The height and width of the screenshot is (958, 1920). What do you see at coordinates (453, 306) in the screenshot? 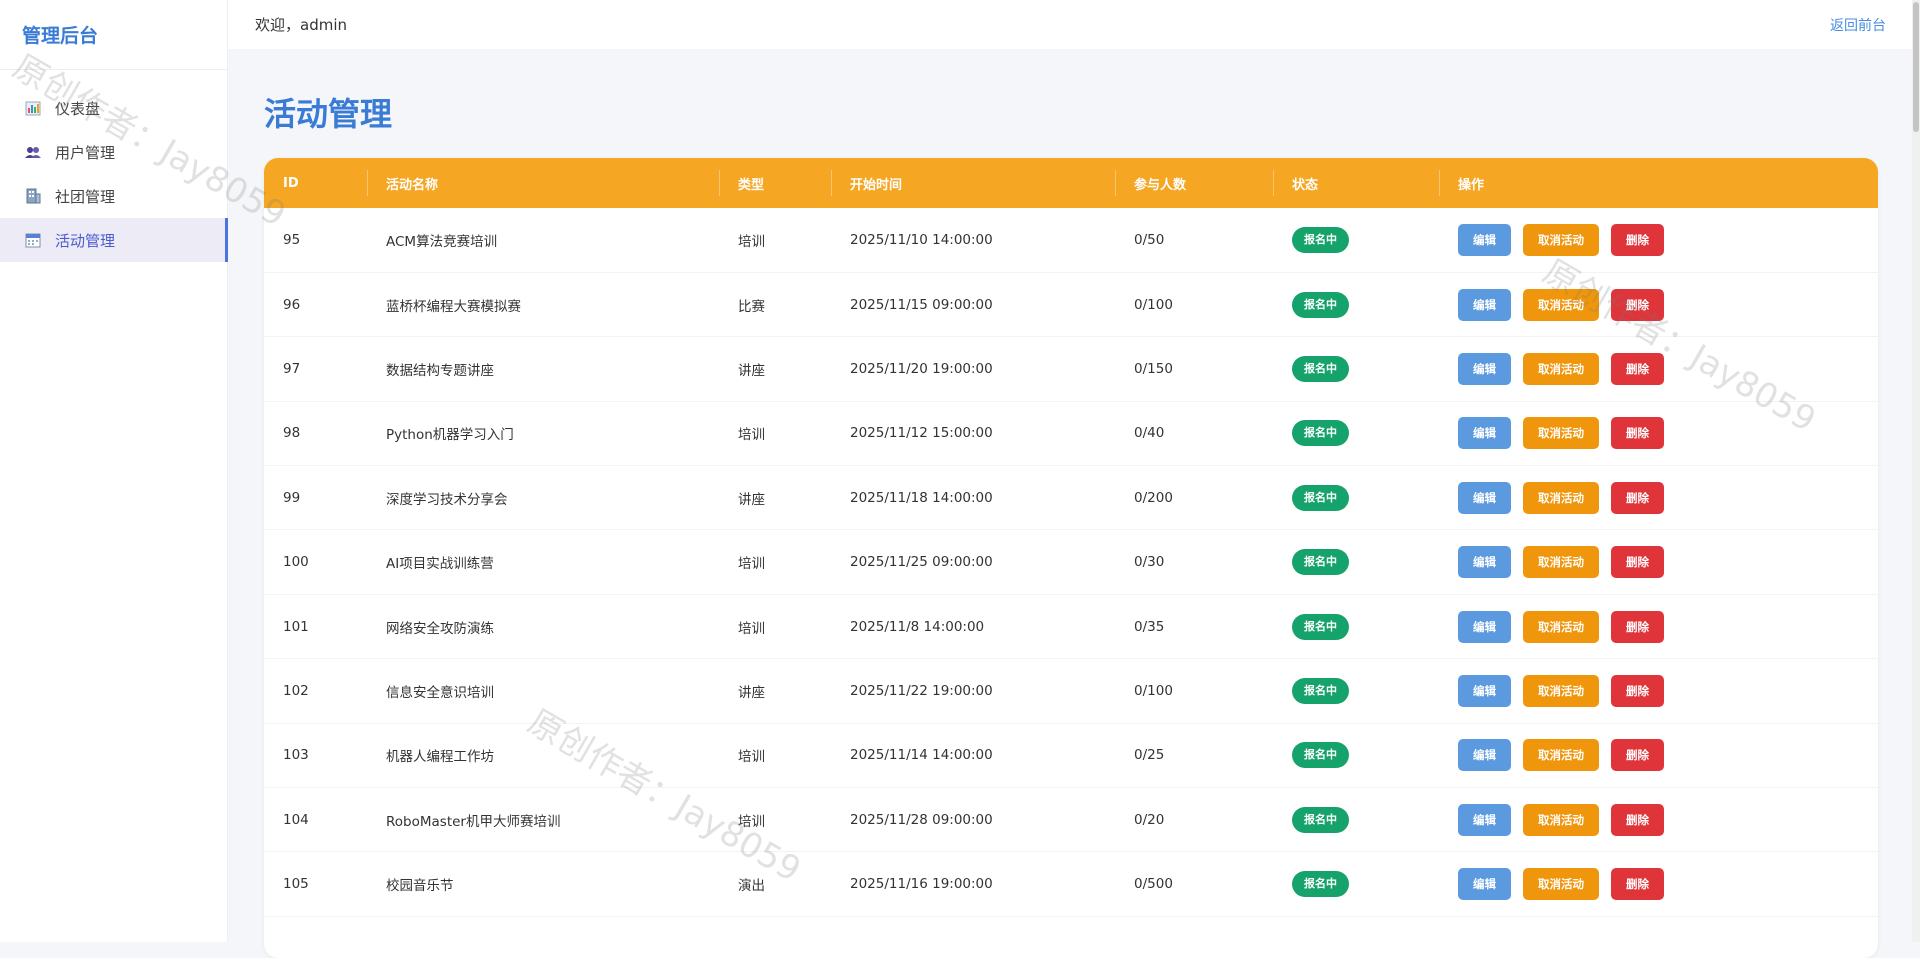
I see `cell-name: 蓝桥杯编程大赛模拟赛` at bounding box center [453, 306].